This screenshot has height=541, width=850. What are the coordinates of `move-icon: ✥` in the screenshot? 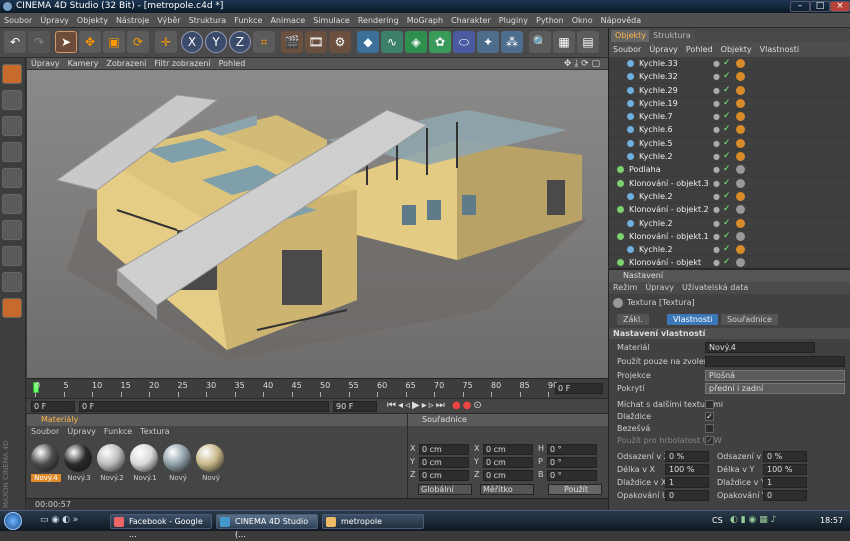 It's located at (90, 42).